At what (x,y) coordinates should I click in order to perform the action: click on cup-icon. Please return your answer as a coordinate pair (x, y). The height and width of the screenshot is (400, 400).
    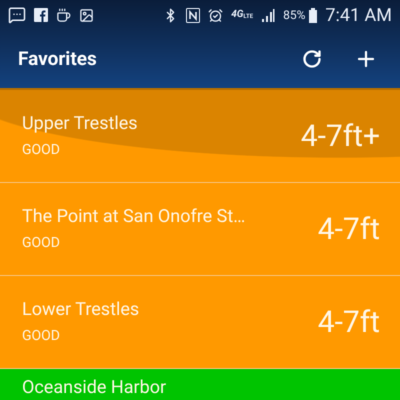
    Looking at the image, I should click on (63, 15).